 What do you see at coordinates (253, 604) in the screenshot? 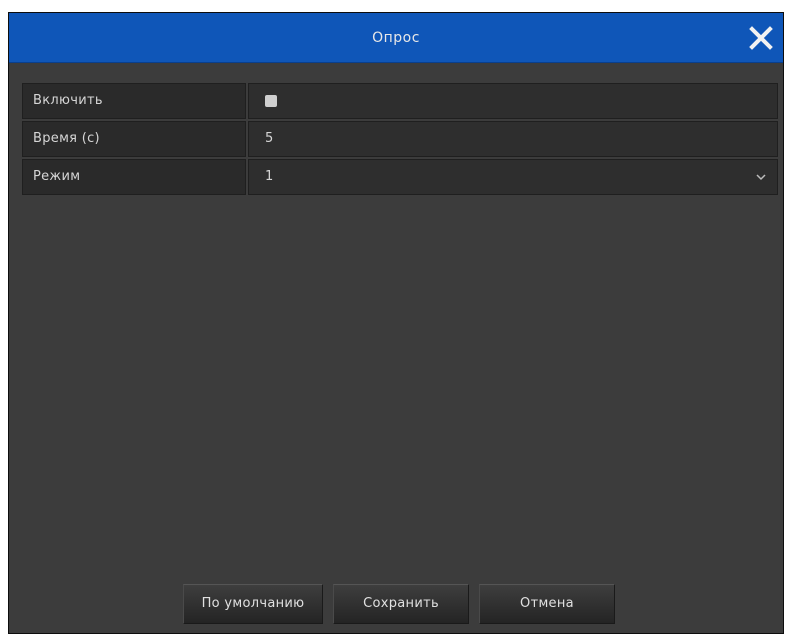
I see `default-button: По умолчанию` at bounding box center [253, 604].